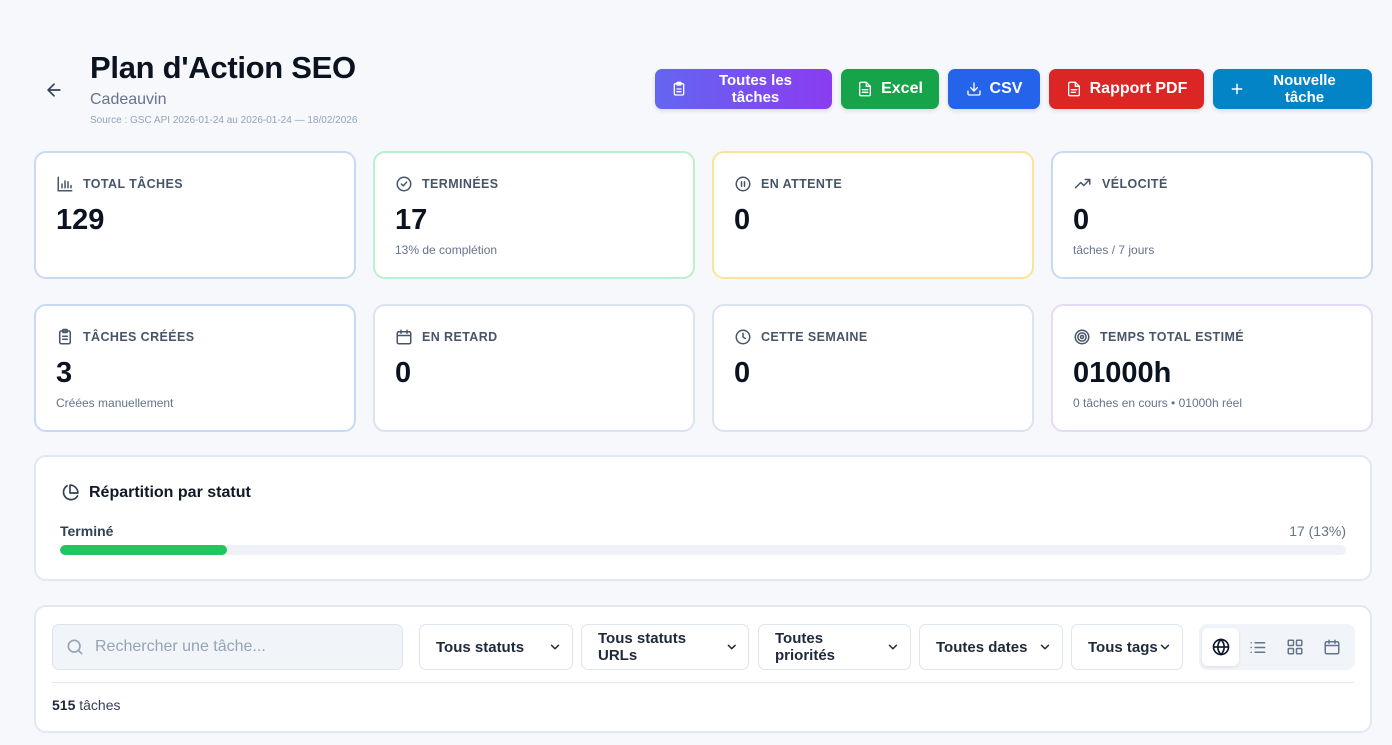  What do you see at coordinates (873, 368) in the screenshot?
I see `stat-card-this-week: CETTE SEMAINE 0` at bounding box center [873, 368].